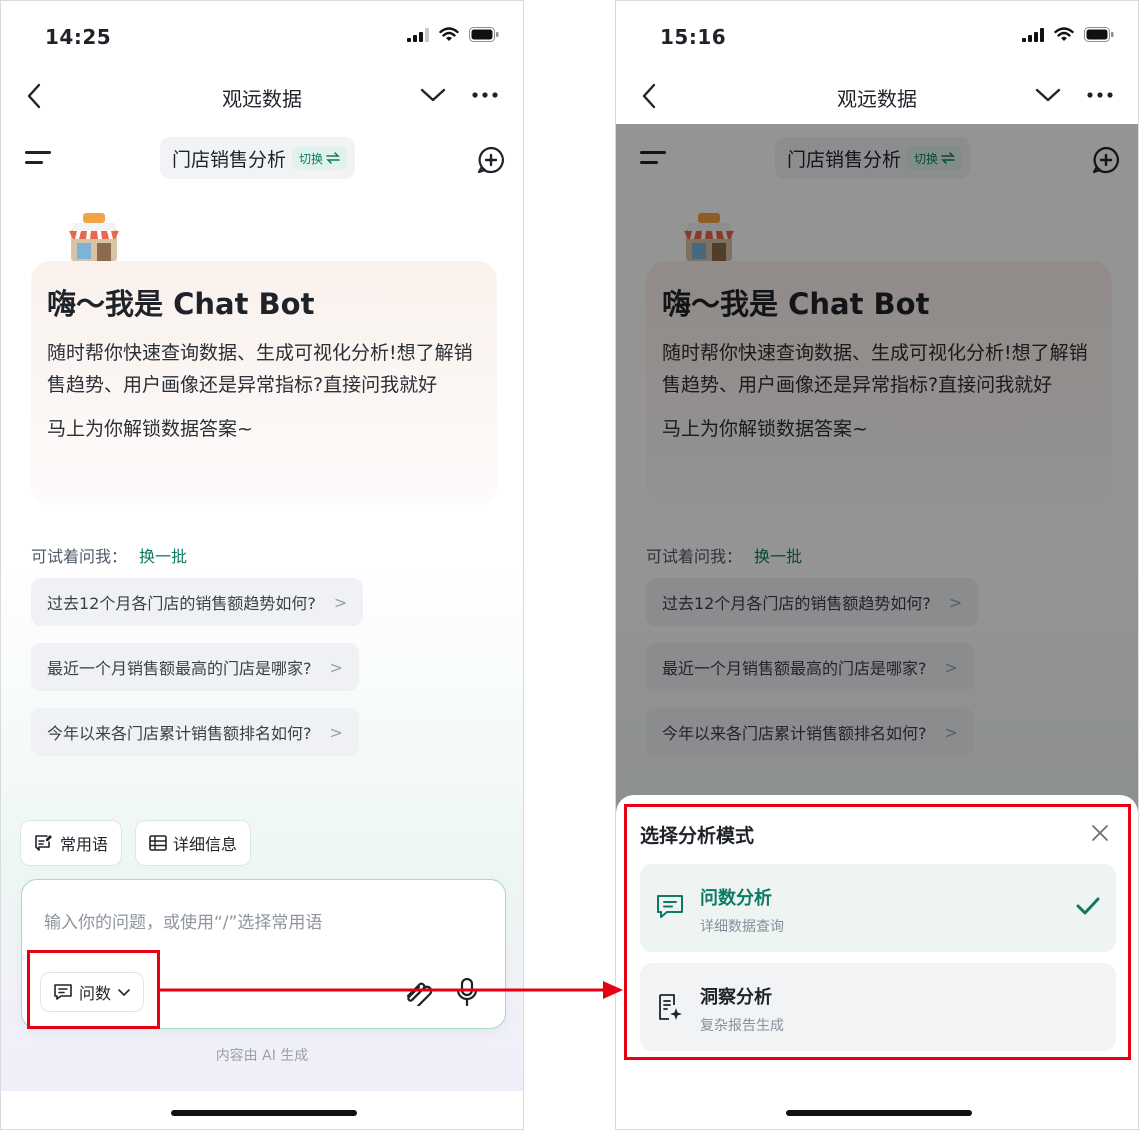  What do you see at coordinates (333, 158) in the screenshot?
I see `switch-arrows-icon` at bounding box center [333, 158].